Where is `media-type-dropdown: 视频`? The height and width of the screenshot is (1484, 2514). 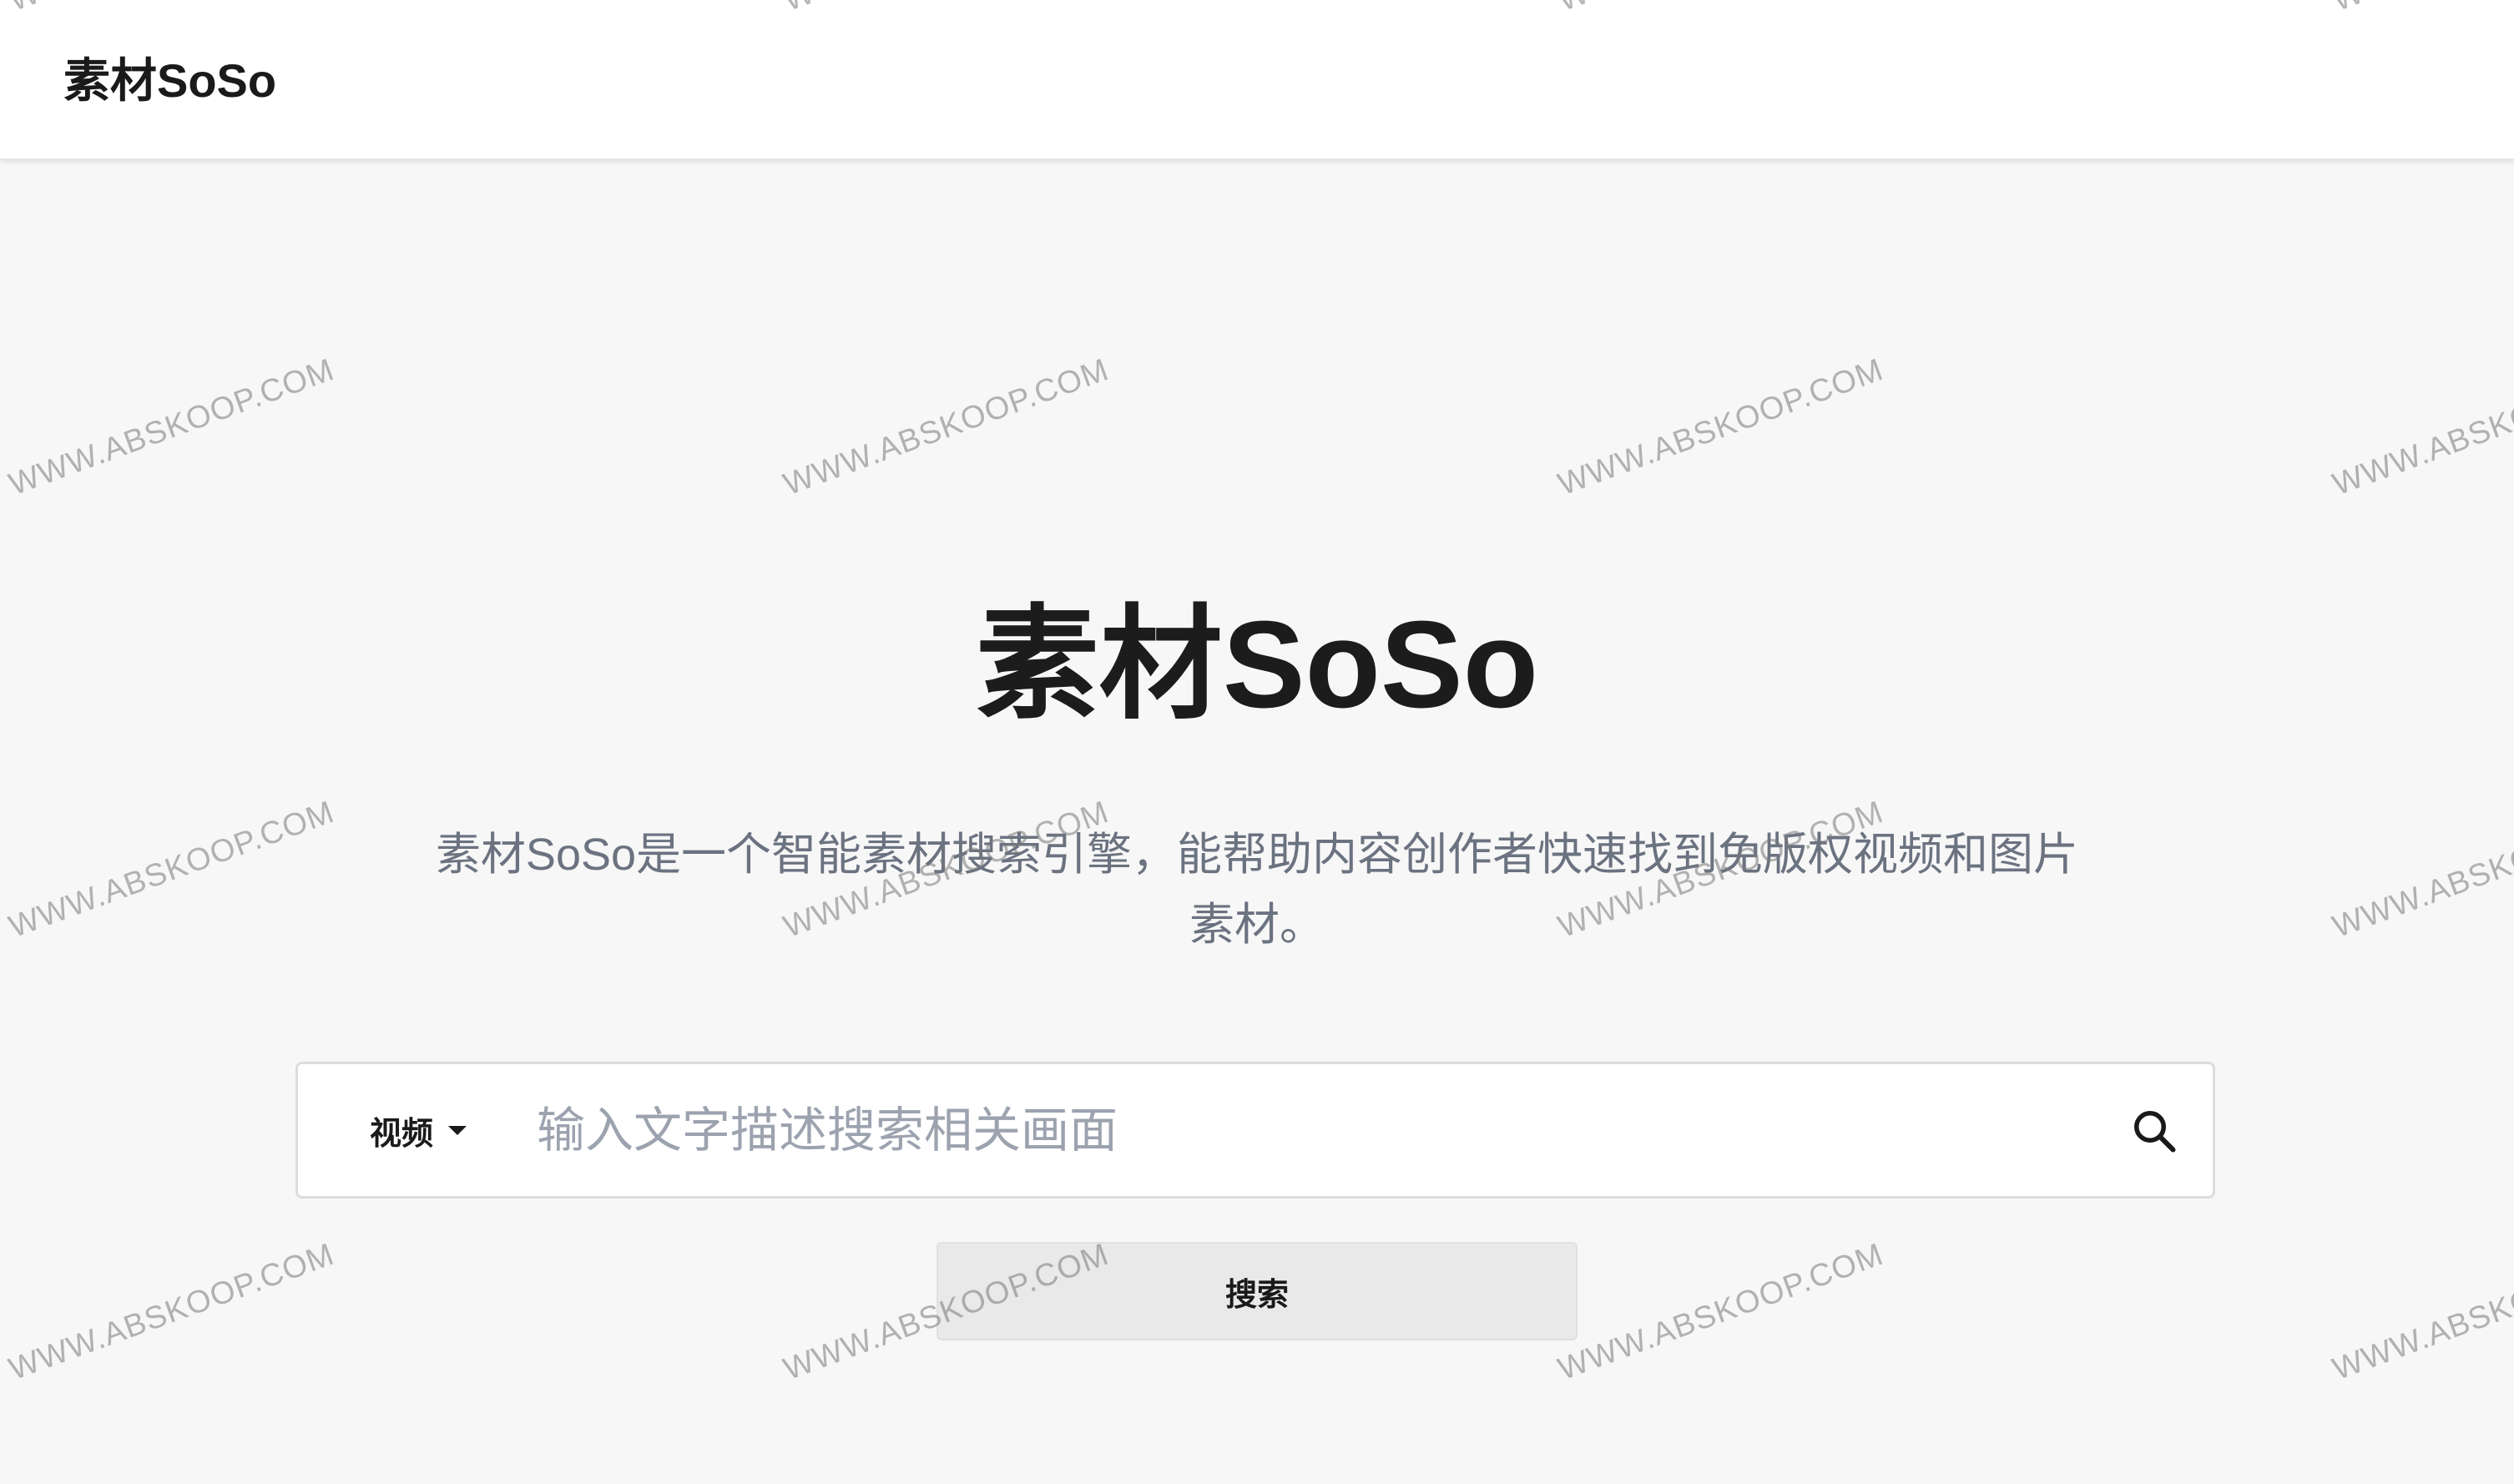
media-type-dropdown: 视频 is located at coordinates (418, 1130).